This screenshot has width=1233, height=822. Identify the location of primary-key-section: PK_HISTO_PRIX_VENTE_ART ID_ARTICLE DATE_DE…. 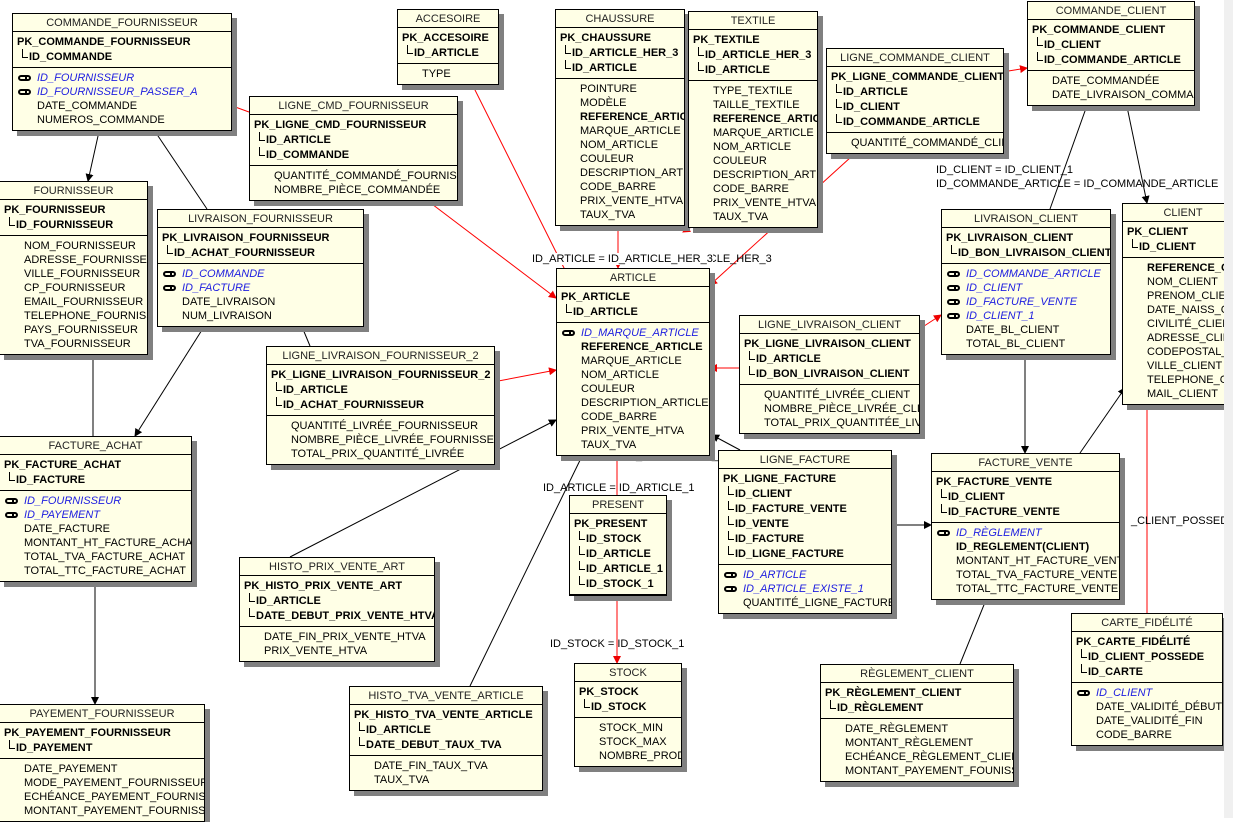
(337, 601).